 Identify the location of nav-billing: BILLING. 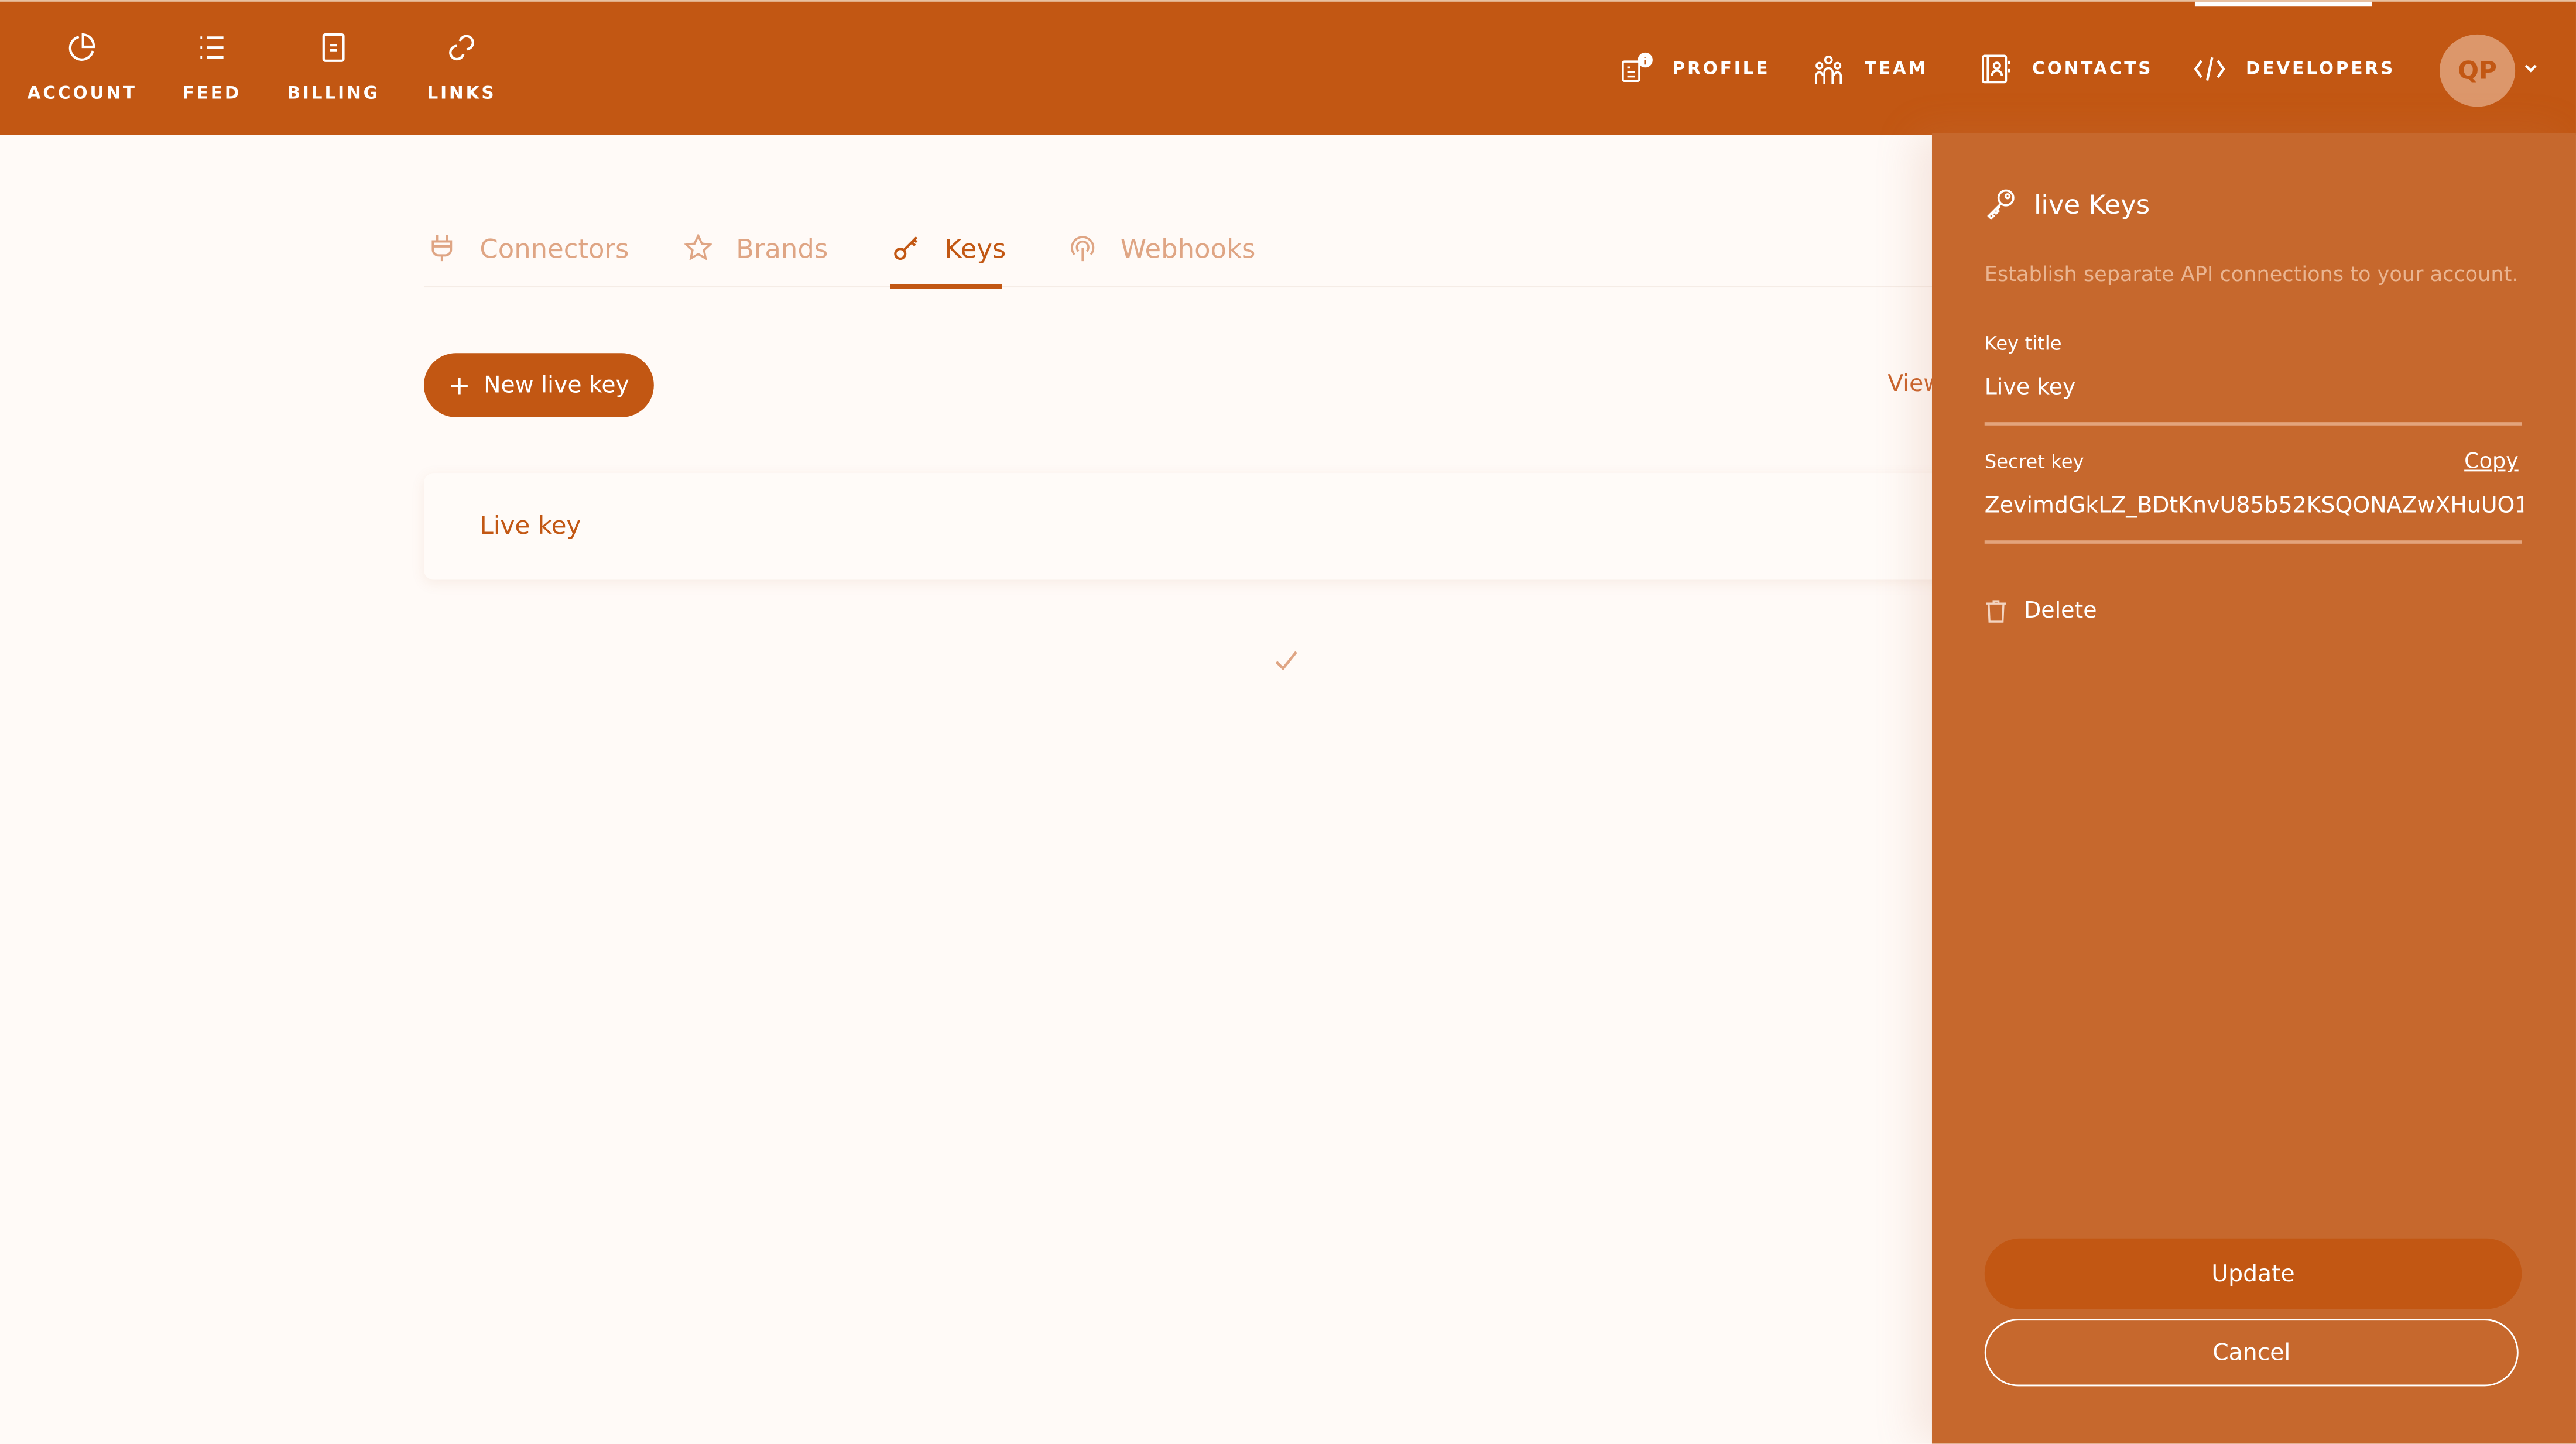
(333, 67).